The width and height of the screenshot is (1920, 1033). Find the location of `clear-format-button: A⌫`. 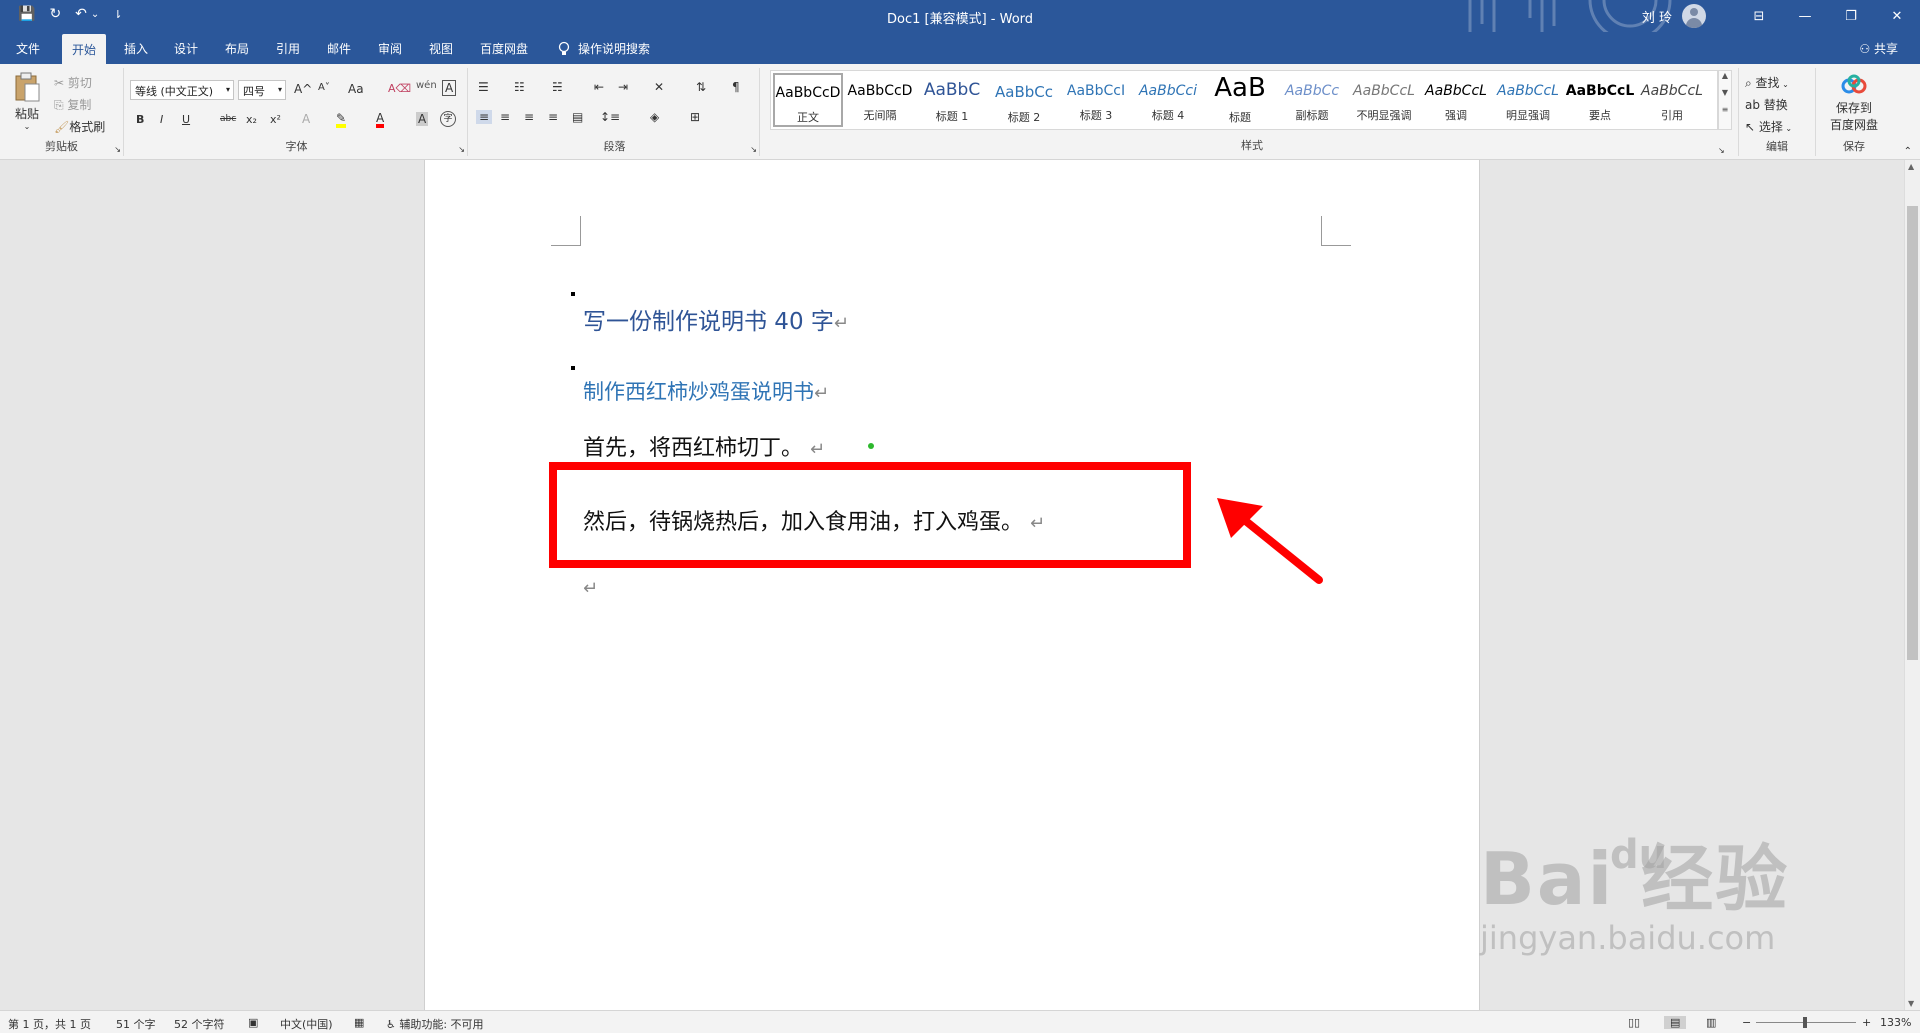

clear-format-button: A⌫ is located at coordinates (399, 88).